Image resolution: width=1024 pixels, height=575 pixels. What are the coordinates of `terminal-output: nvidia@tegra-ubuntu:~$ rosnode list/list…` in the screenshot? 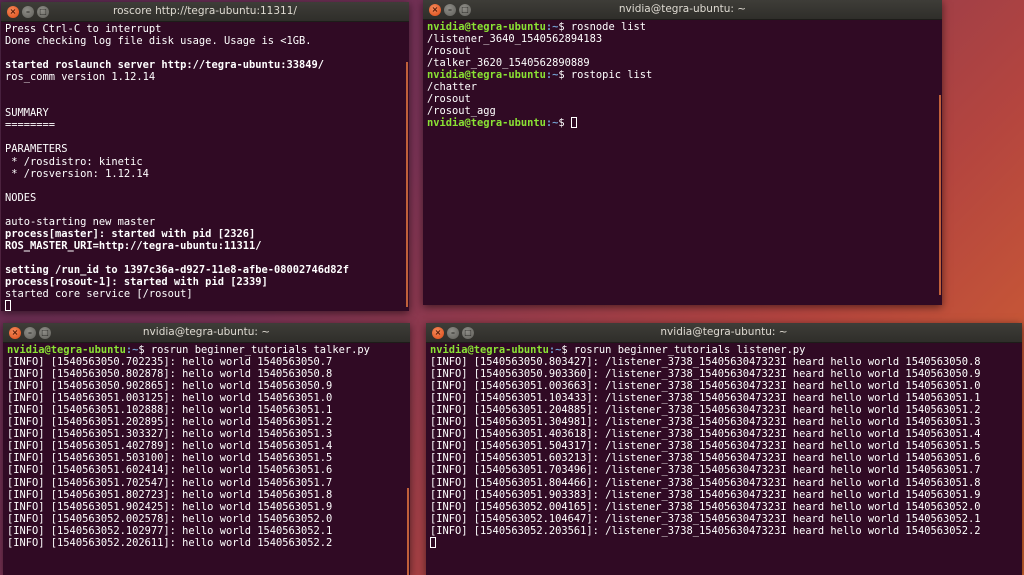 It's located at (682, 75).